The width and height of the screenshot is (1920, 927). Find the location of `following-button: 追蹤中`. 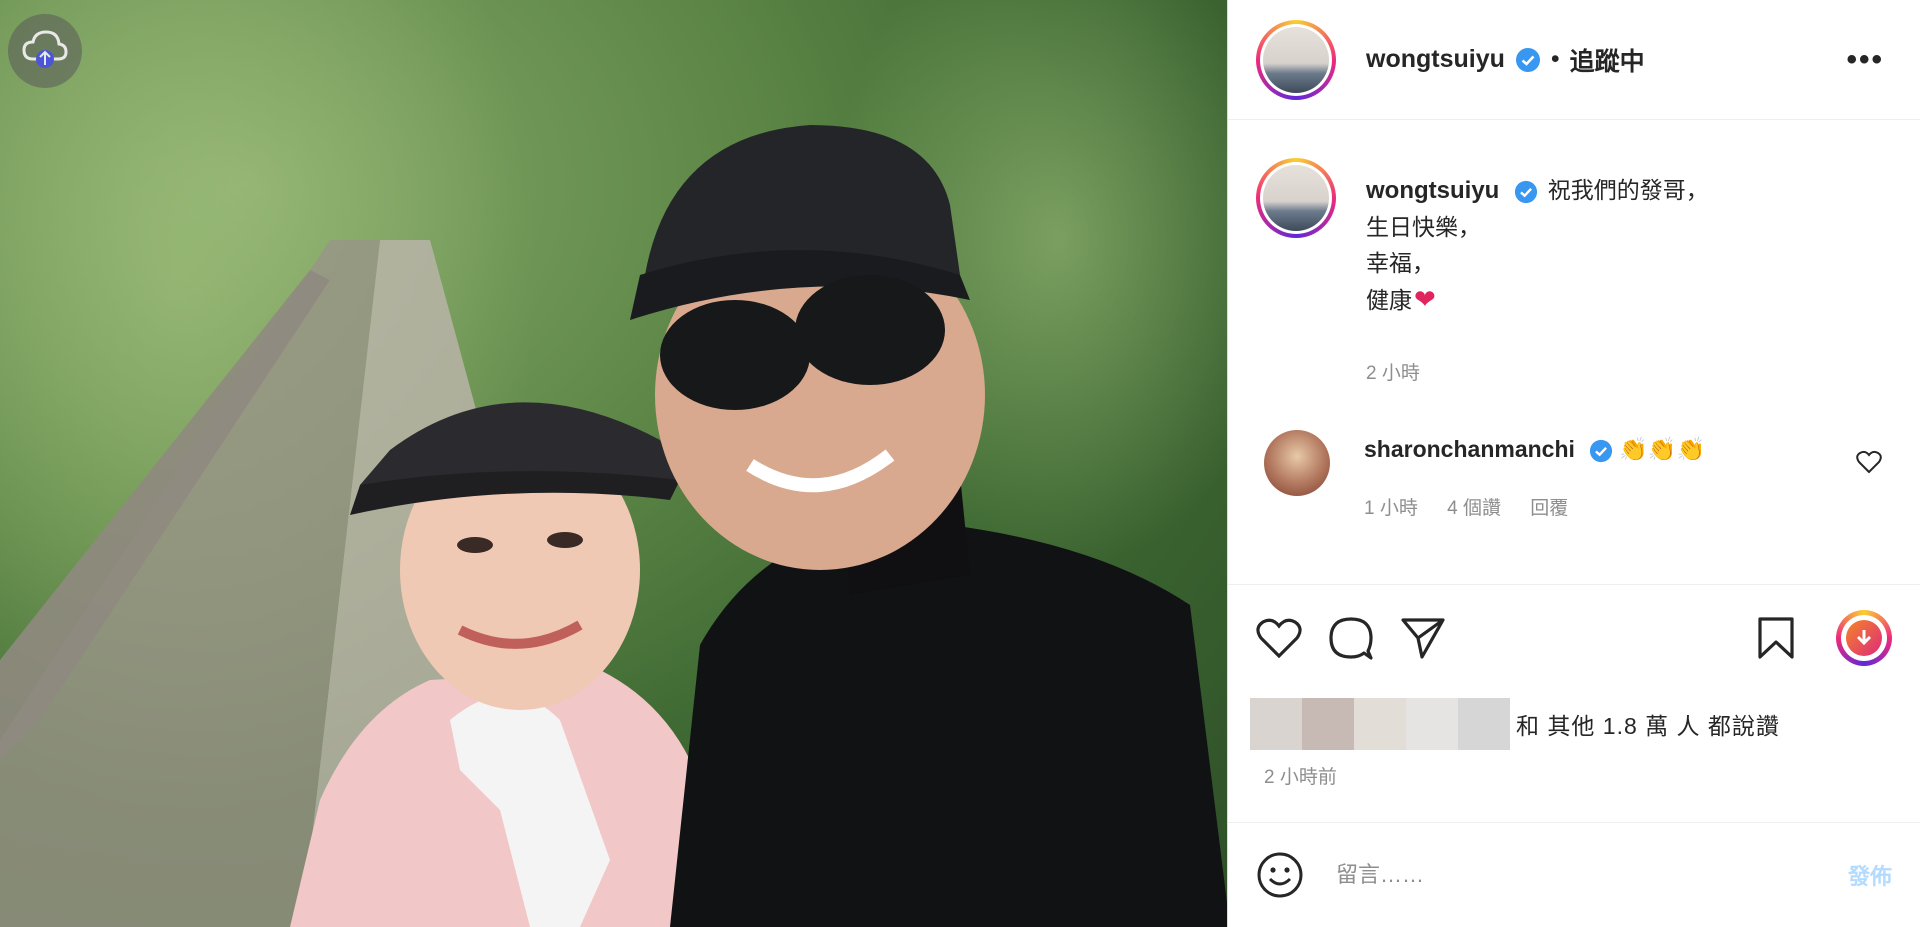

following-button: 追蹤中 is located at coordinates (1607, 60).